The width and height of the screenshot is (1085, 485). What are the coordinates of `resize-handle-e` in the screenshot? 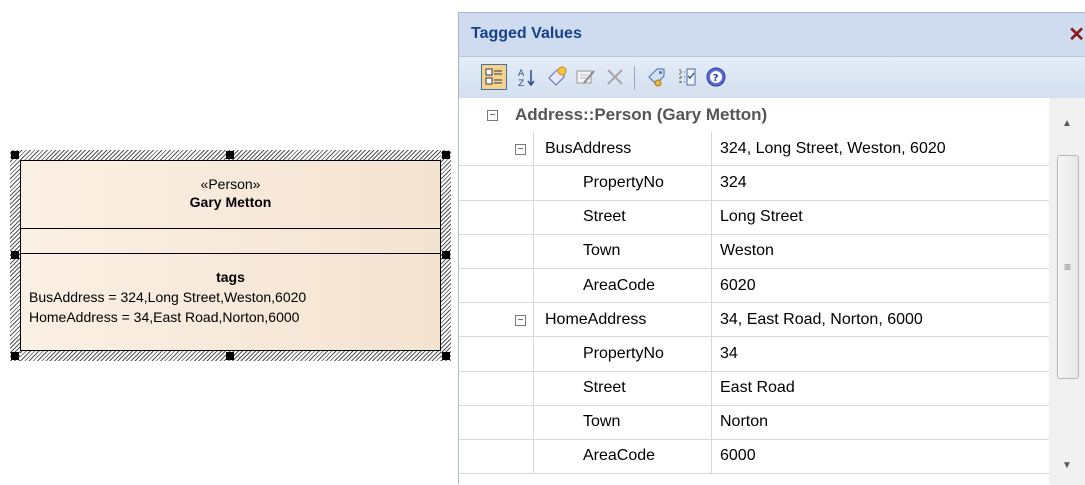 It's located at (446, 255).